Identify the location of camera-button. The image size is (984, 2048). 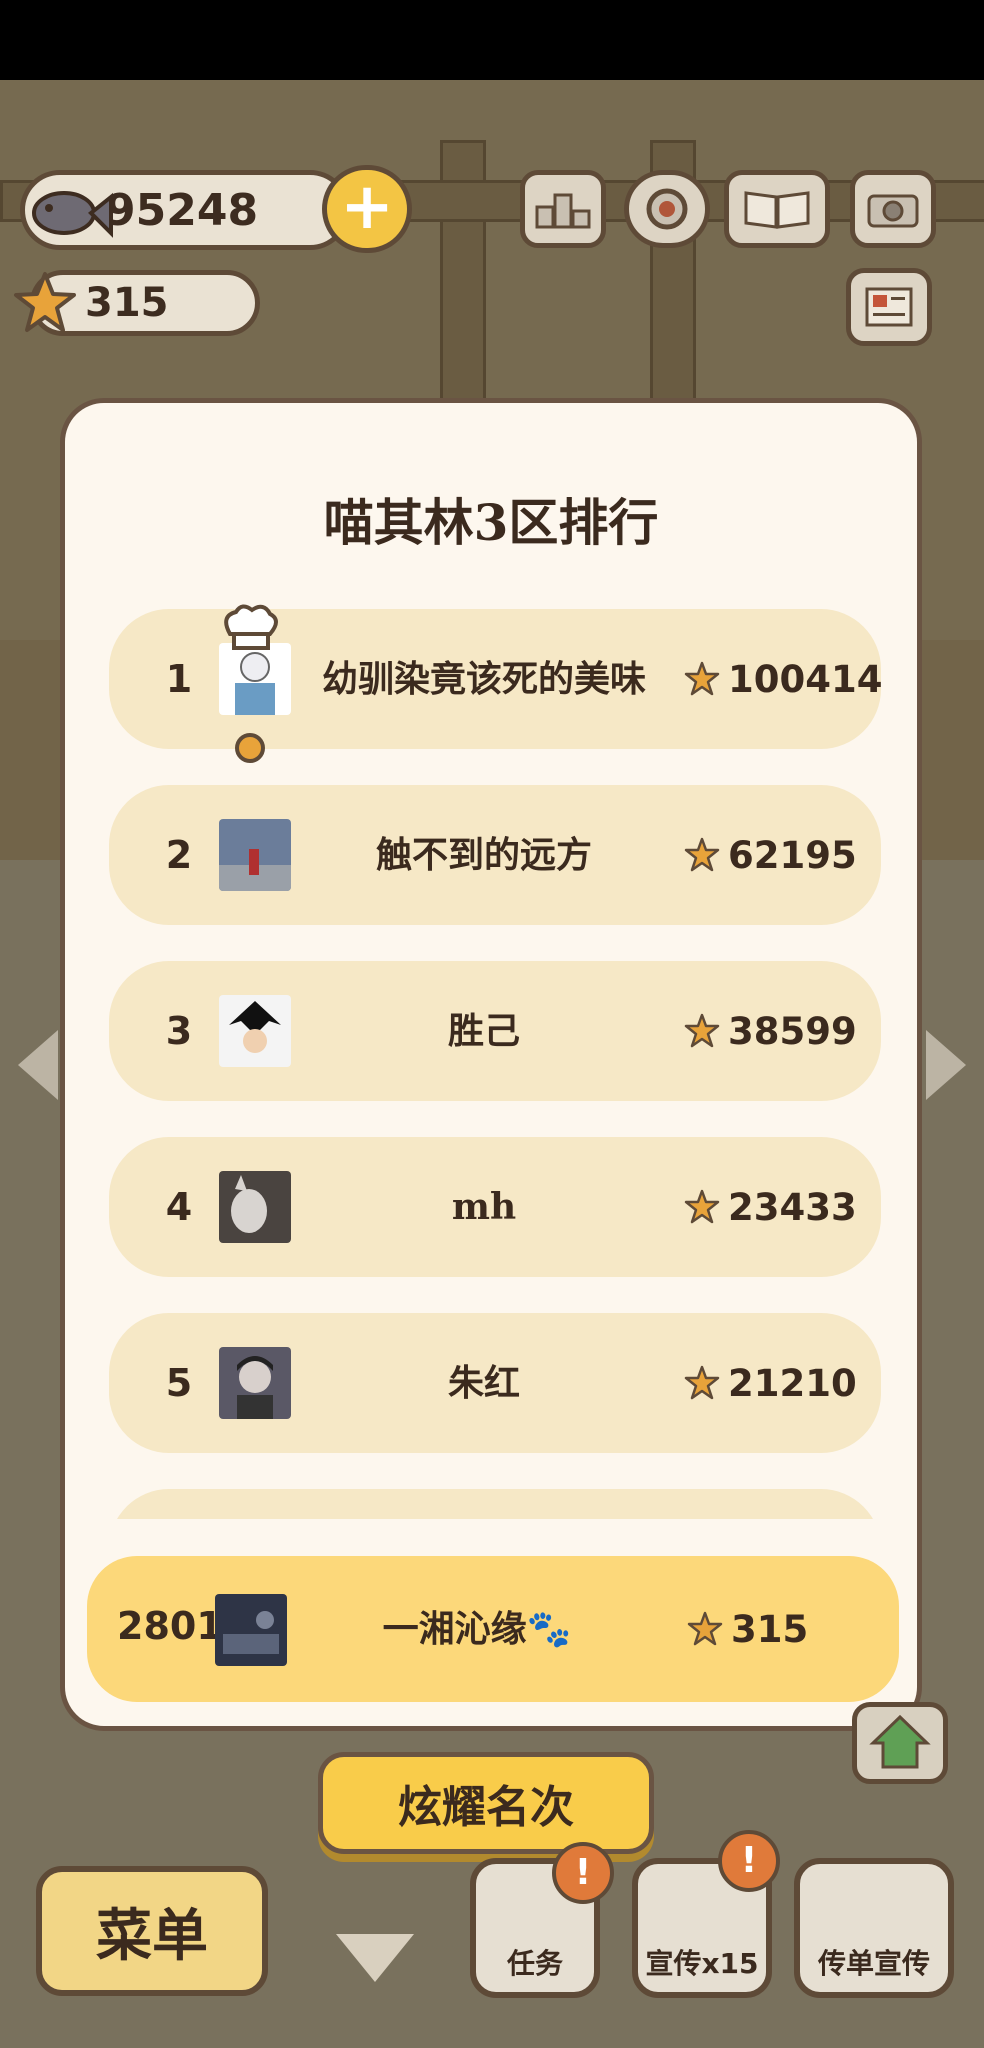
(893, 209).